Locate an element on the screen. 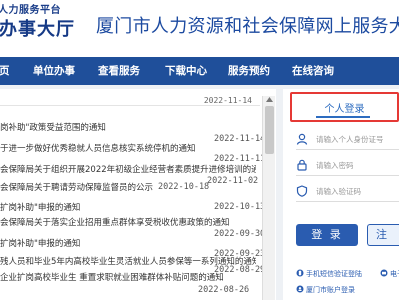 The height and width of the screenshot is (300, 399). password-field is located at coordinates (347, 165).